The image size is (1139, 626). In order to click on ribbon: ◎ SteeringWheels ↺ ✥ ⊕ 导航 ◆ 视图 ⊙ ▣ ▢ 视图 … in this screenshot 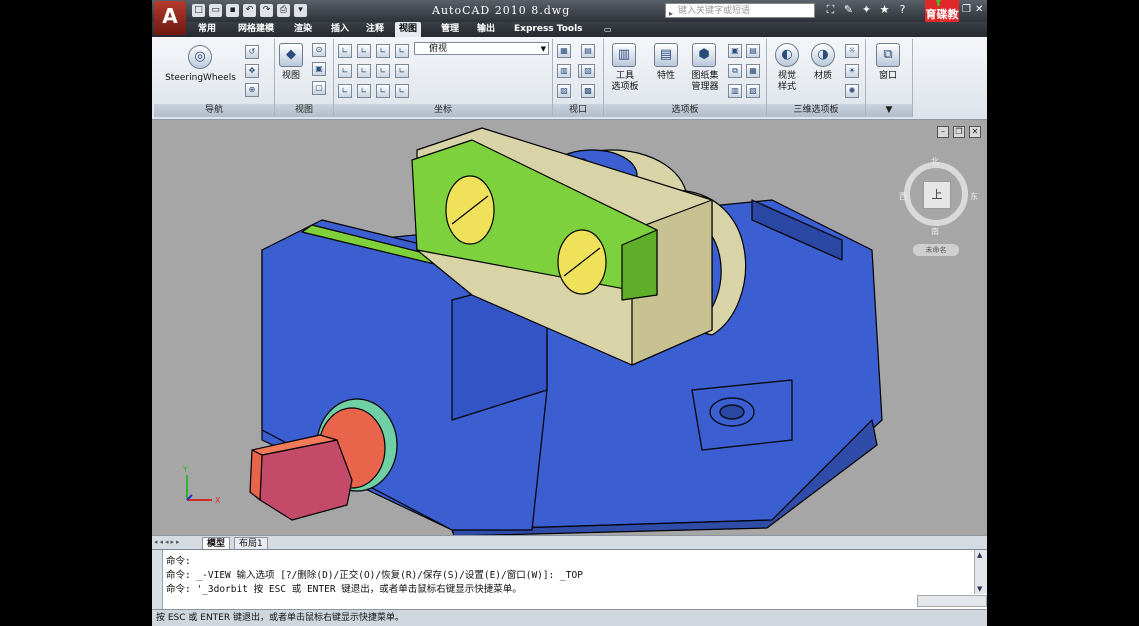, I will do `click(569, 78)`.